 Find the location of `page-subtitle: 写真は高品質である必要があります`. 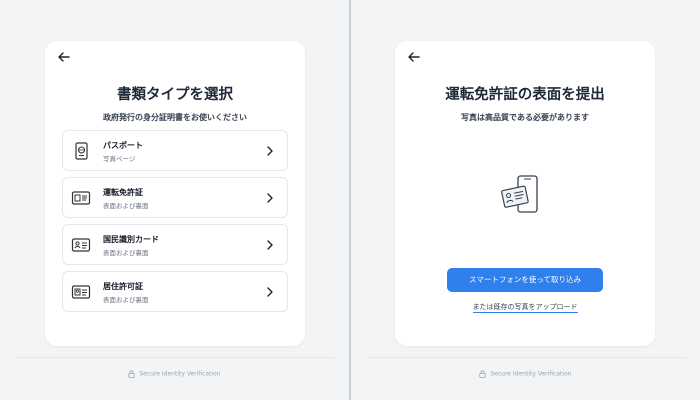

page-subtitle: 写真は高品質である必要があります is located at coordinates (525, 117).